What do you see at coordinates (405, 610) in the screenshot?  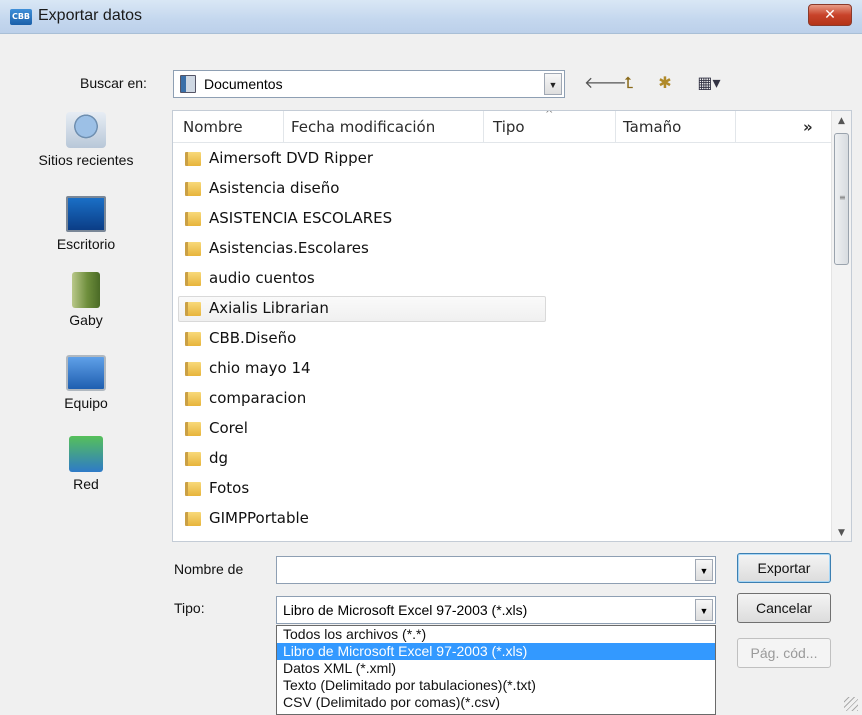 I see `type-value: Libro de Microsoft Excel 97-2003 (*.xls)` at bounding box center [405, 610].